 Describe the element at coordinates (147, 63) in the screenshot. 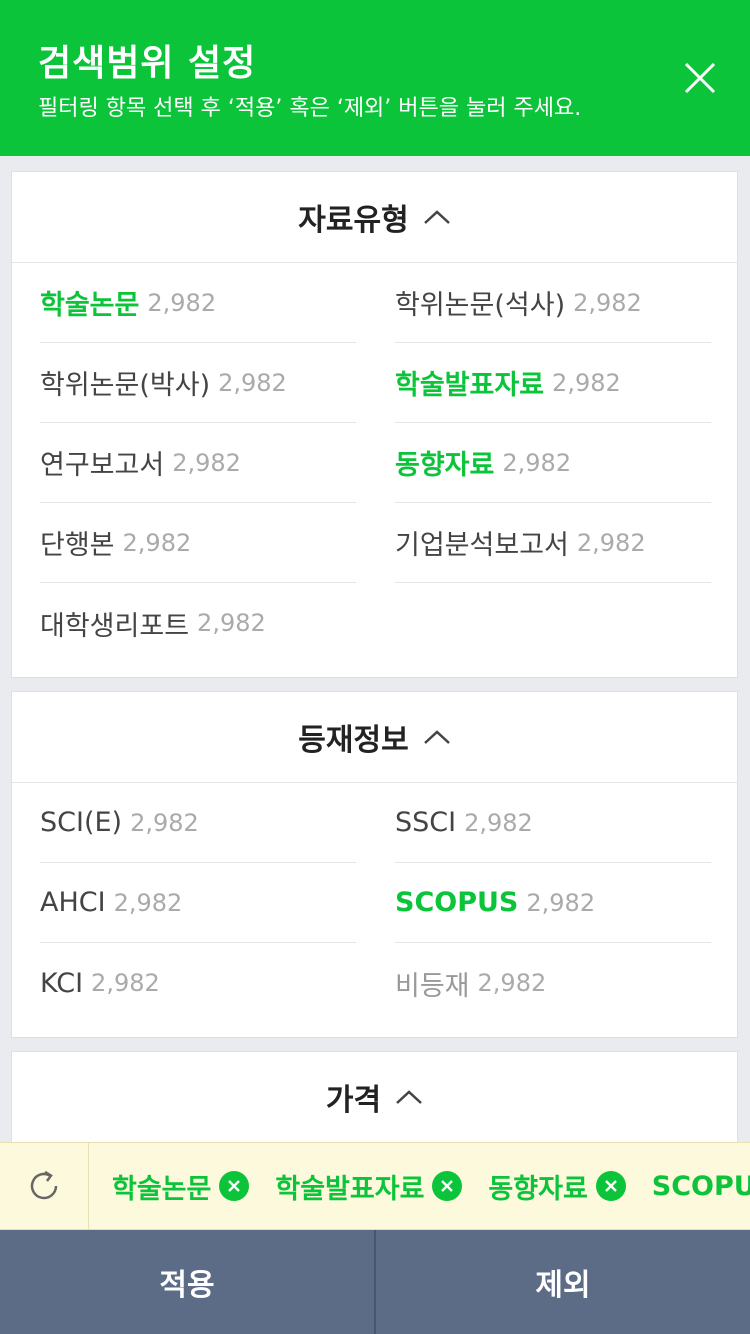

I see `page-title: 검색범위 설정` at that location.